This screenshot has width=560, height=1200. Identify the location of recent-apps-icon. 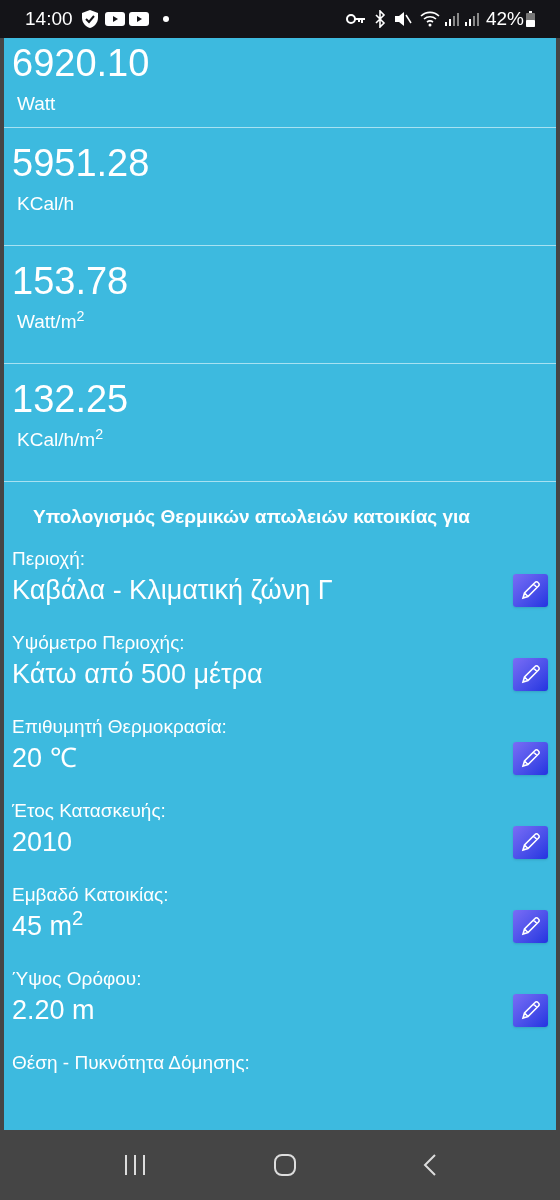
(135, 1165).